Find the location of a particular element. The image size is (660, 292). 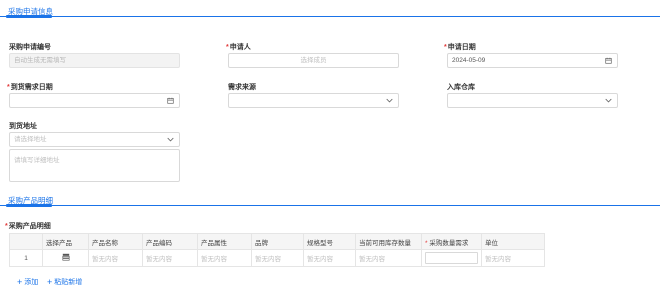

purchase-qty-input is located at coordinates (451, 258).